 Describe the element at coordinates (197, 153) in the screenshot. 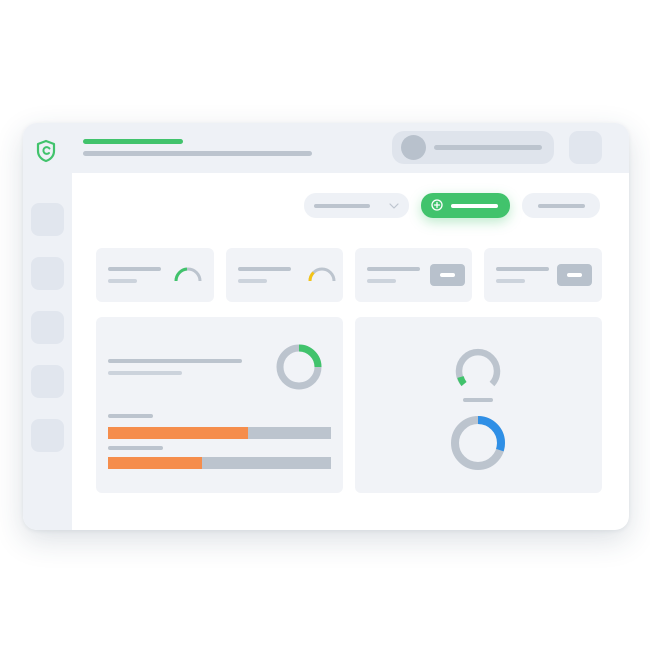

I see `page-subtitle-placeholder` at that location.